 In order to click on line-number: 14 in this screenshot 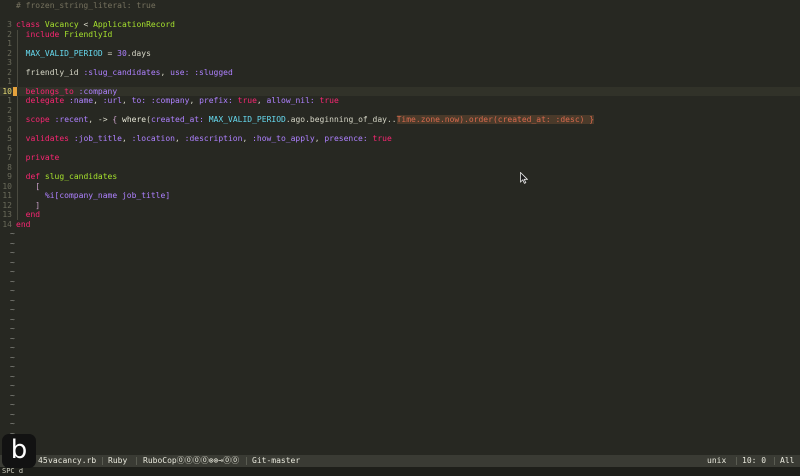, I will do `click(7, 224)`.